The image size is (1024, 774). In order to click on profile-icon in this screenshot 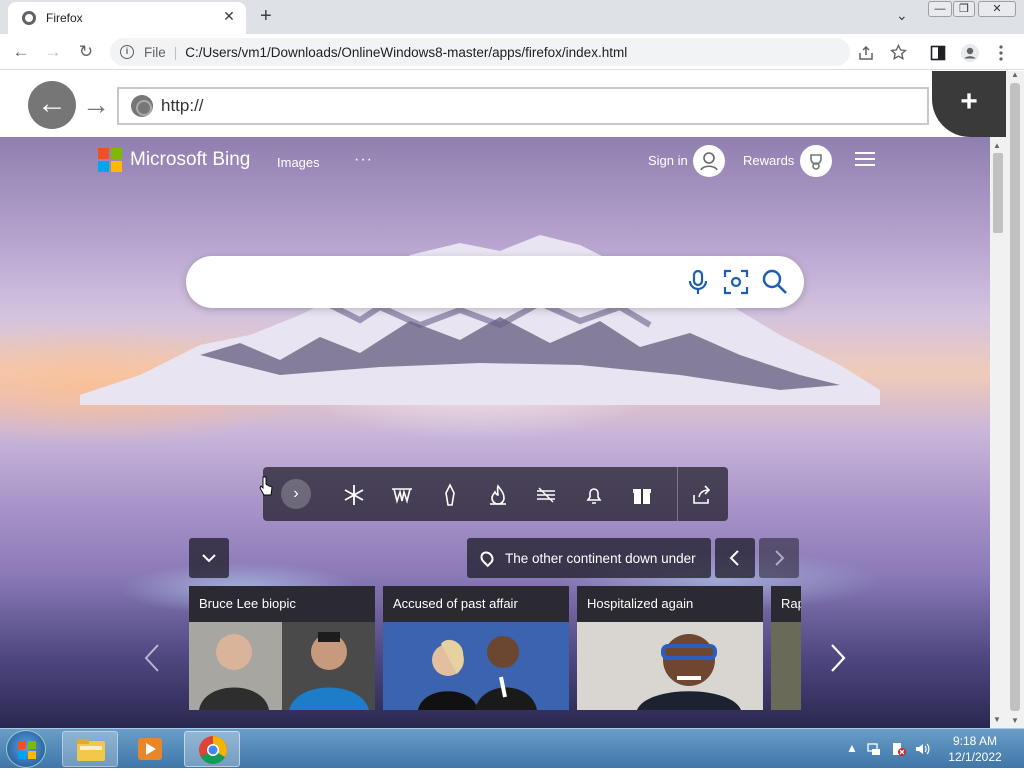, I will do `click(970, 53)`.